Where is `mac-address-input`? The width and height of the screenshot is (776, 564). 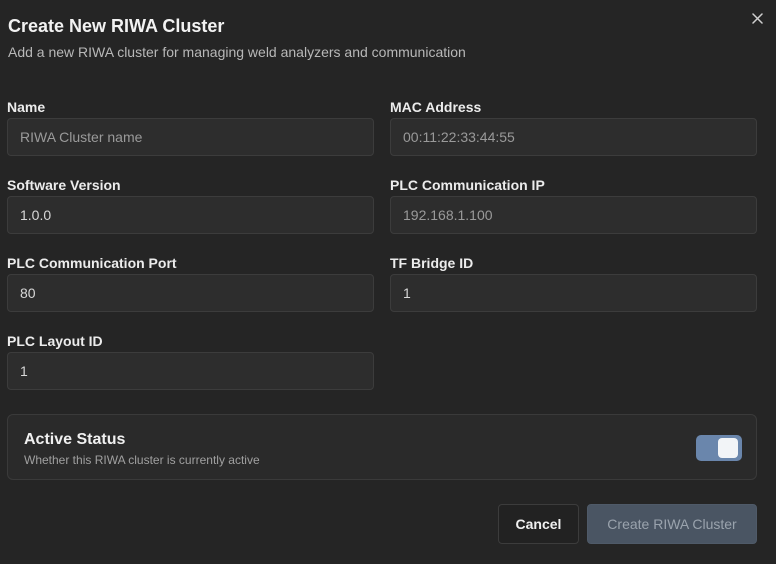 mac-address-input is located at coordinates (573, 137).